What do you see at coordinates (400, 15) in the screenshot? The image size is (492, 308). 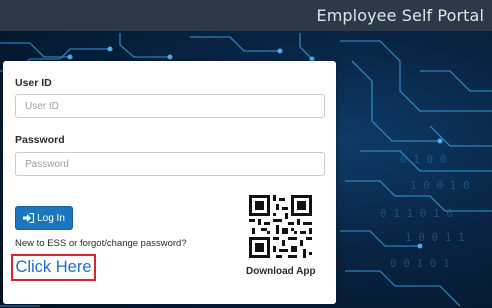 I see `portal-title: Employee Self Portal` at bounding box center [400, 15].